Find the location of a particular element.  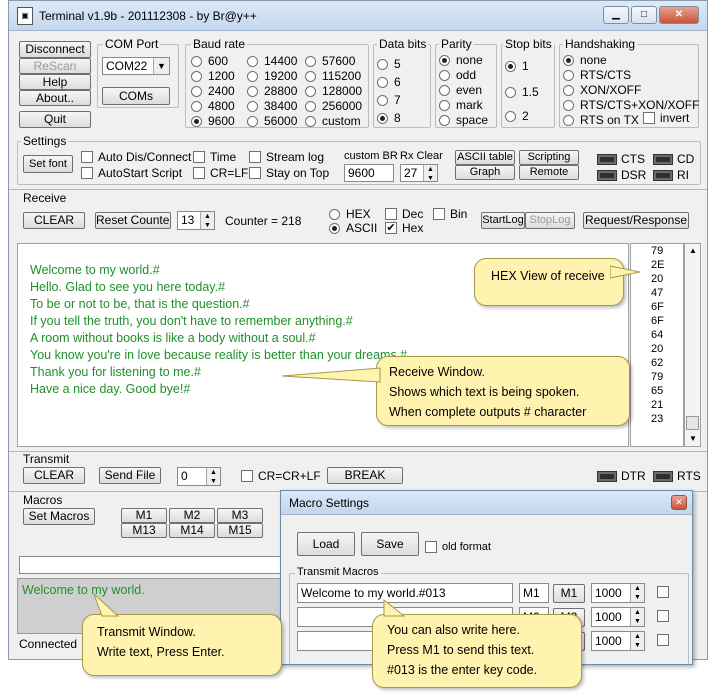

macro-m2-button: M2 is located at coordinates (192, 515).